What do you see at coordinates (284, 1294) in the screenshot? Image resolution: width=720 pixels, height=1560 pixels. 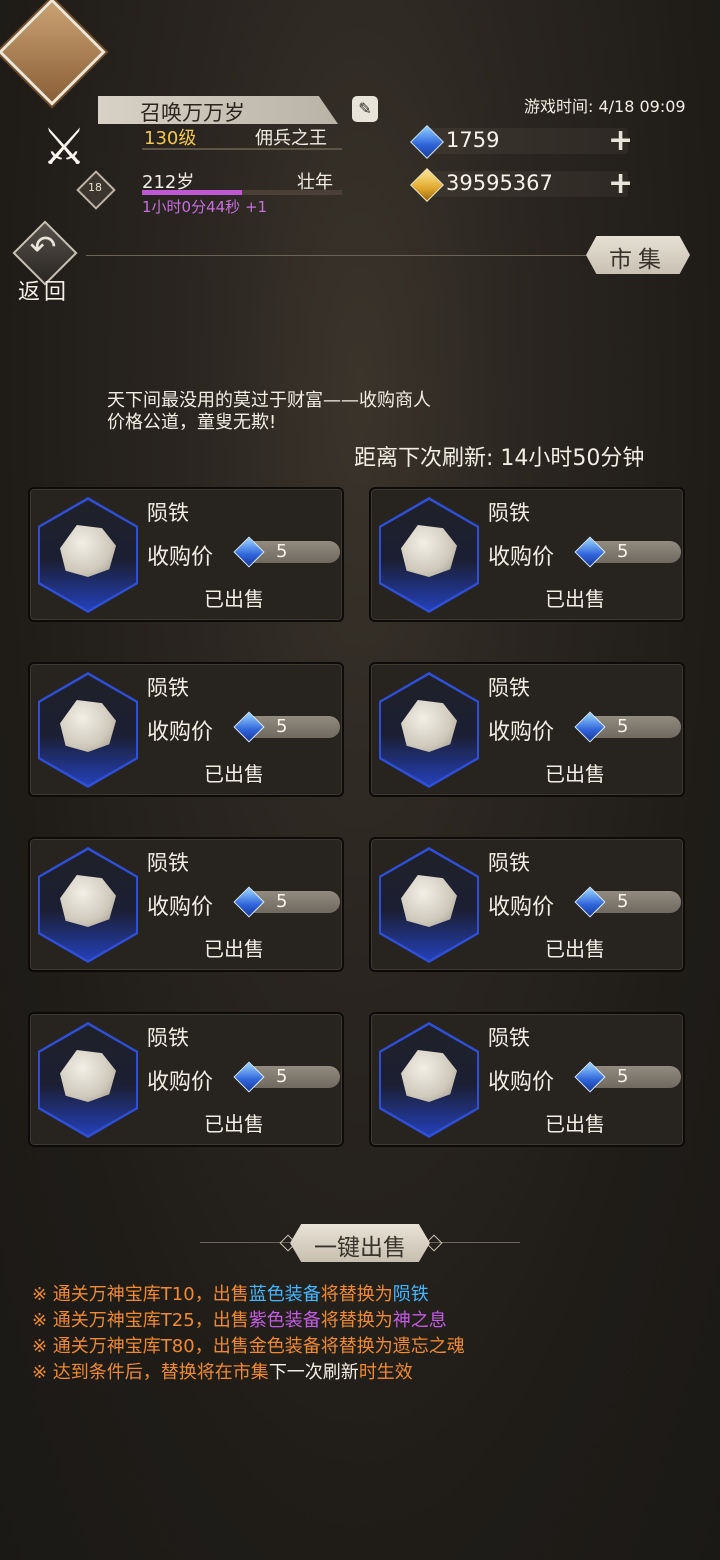 I see `note-segment: 蓝色装备` at bounding box center [284, 1294].